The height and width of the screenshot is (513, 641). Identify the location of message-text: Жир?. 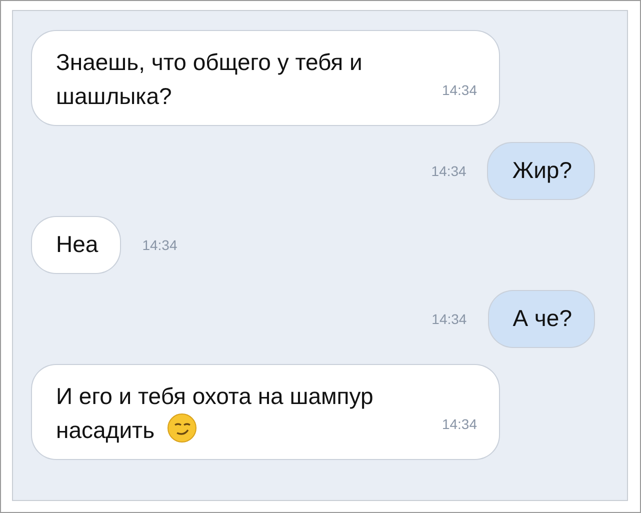
(542, 170).